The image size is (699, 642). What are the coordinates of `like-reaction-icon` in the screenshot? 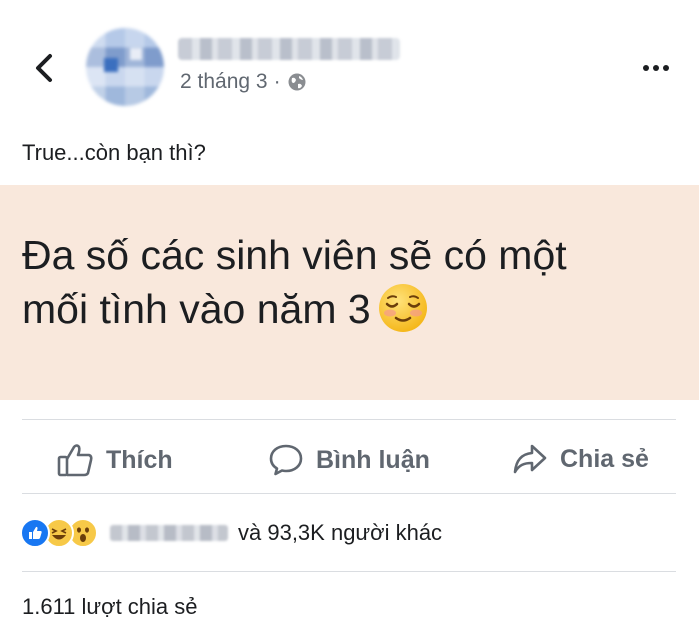 It's located at (35, 533).